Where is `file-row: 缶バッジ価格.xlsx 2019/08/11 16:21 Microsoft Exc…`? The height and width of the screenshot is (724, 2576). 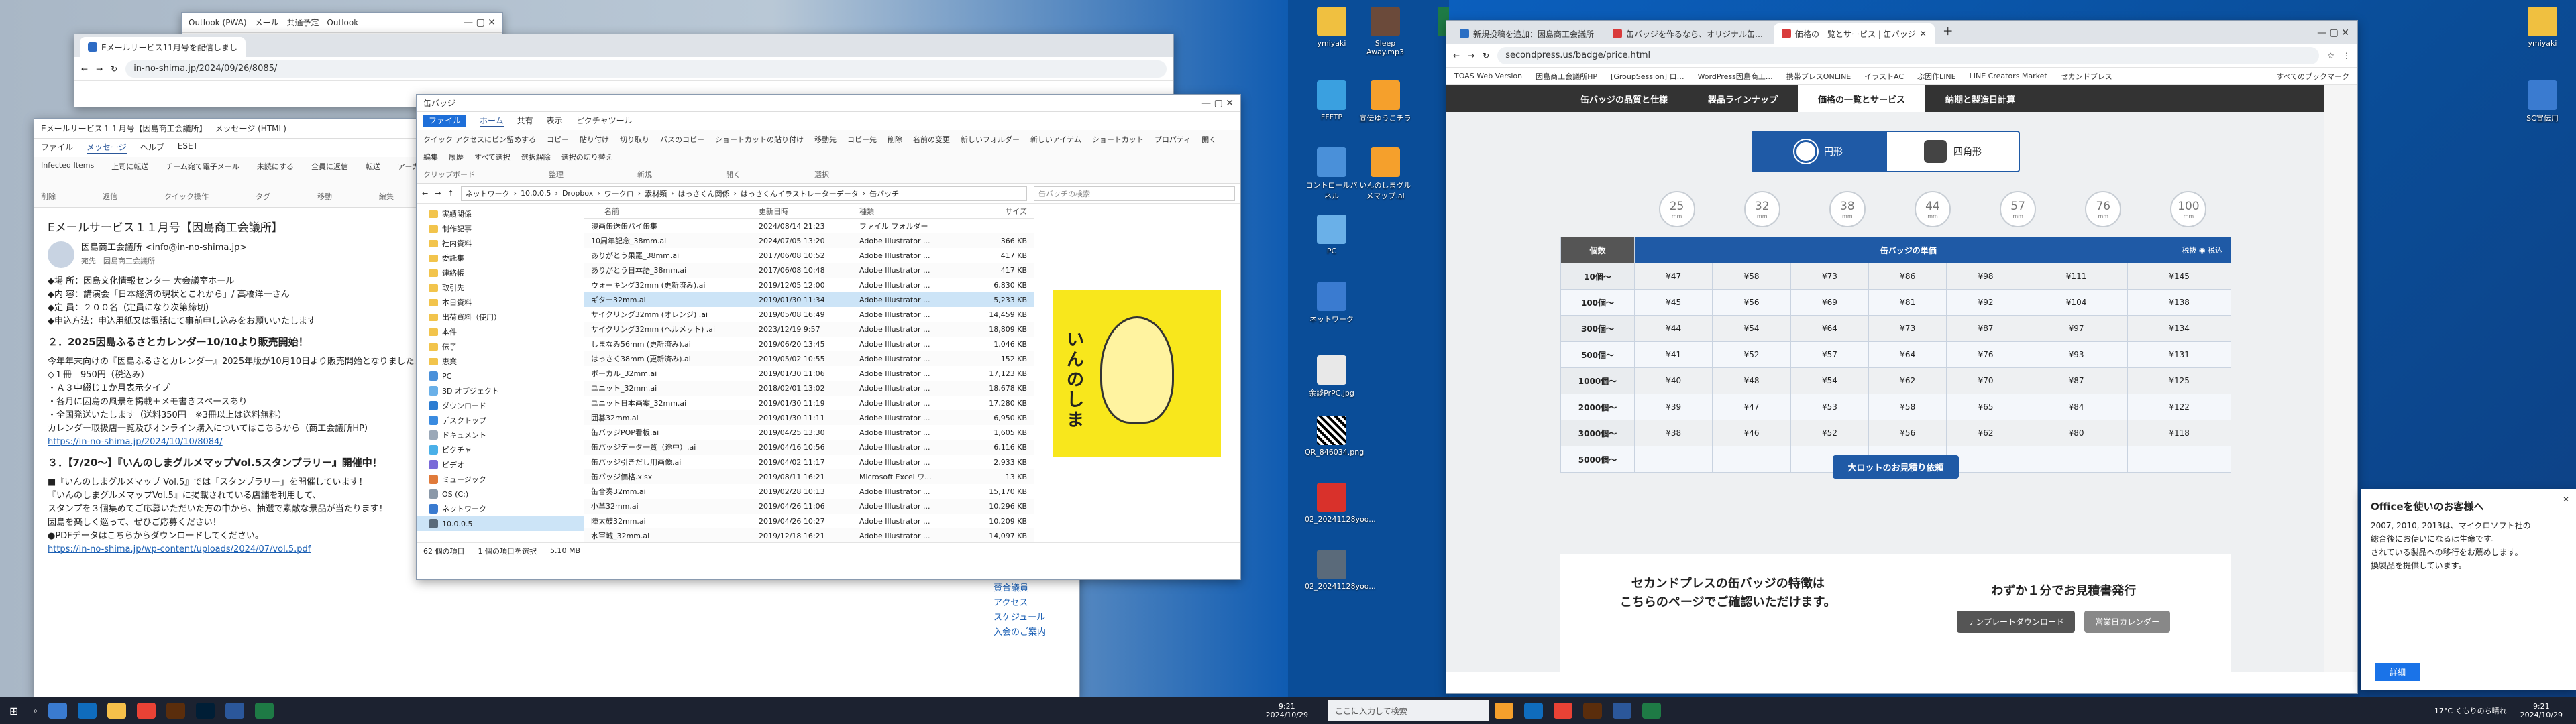
file-row: 缶バッジ価格.xlsx 2019/08/11 16:21 Microsoft Exc… is located at coordinates (809, 476).